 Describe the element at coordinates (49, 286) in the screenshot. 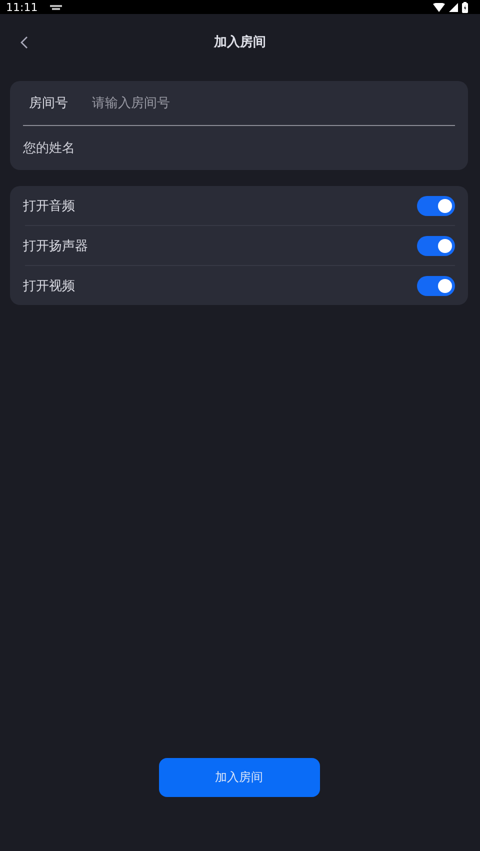

I see `option-label: 打开视频` at that location.